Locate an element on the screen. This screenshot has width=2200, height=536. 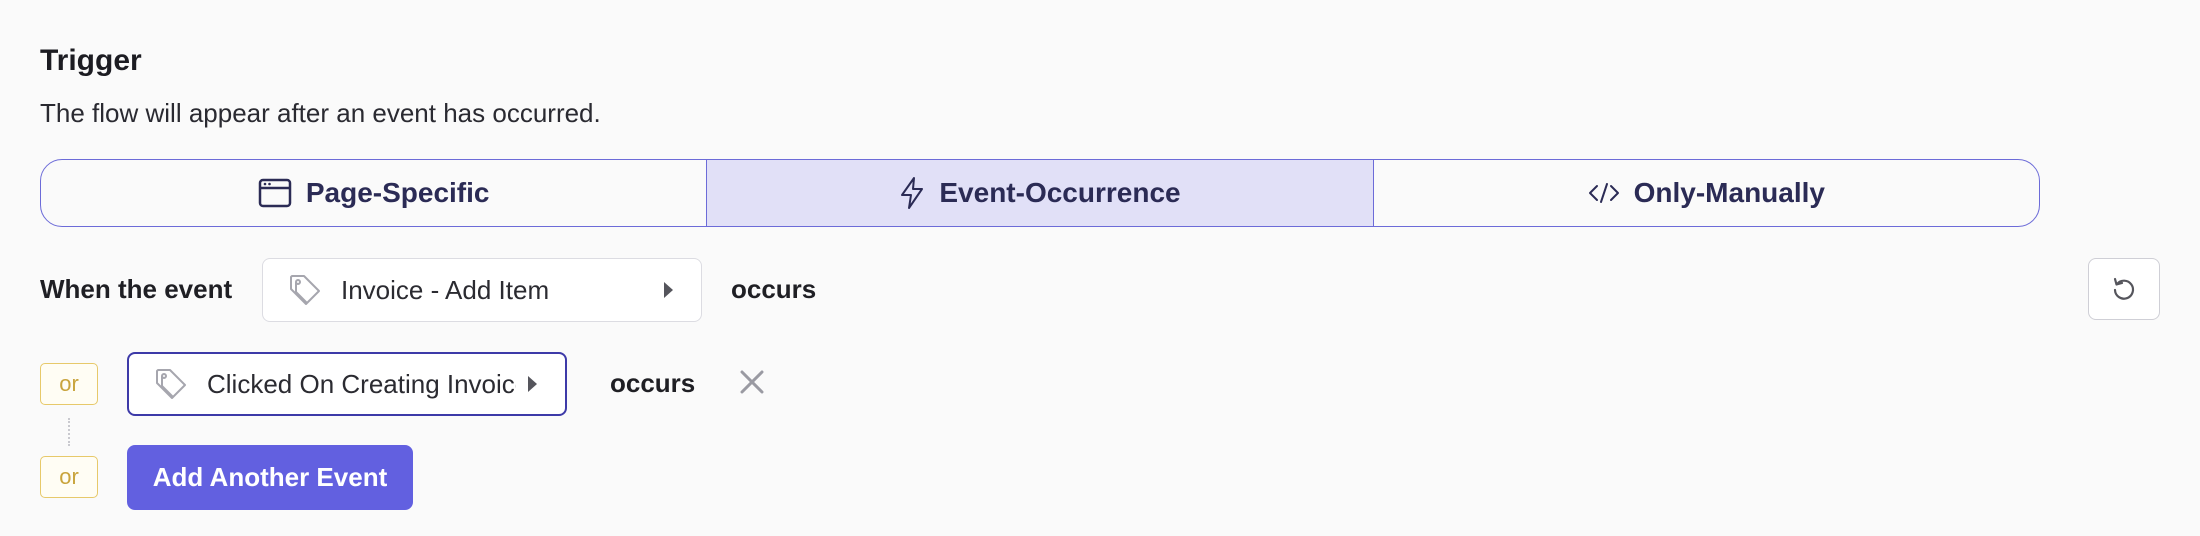
reset-icon is located at coordinates (2124, 288).